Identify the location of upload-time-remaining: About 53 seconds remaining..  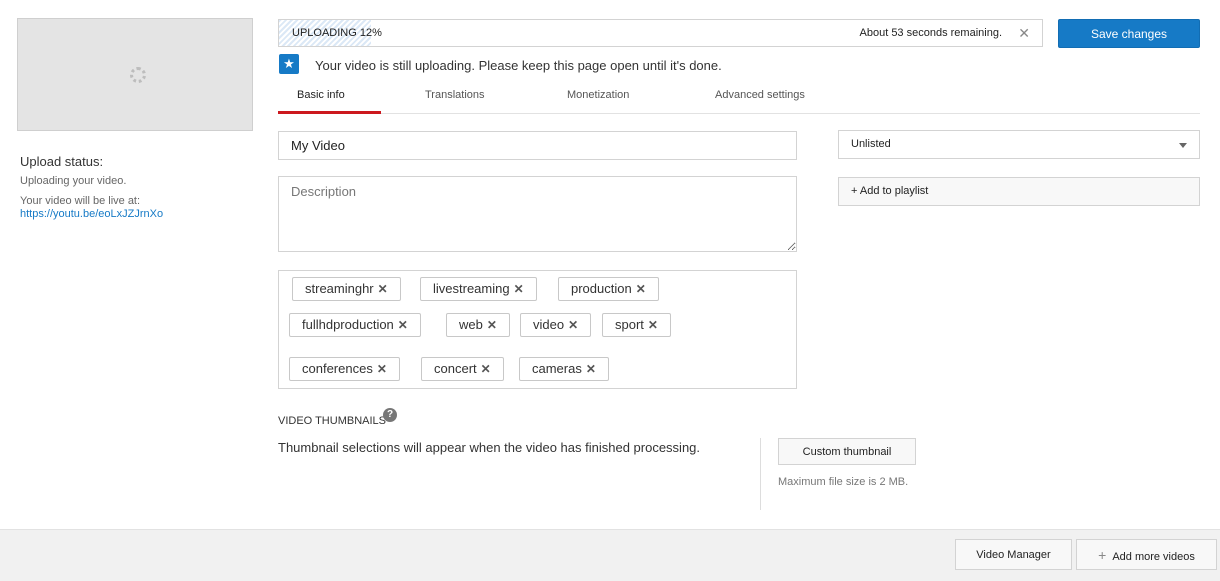
(930, 33).